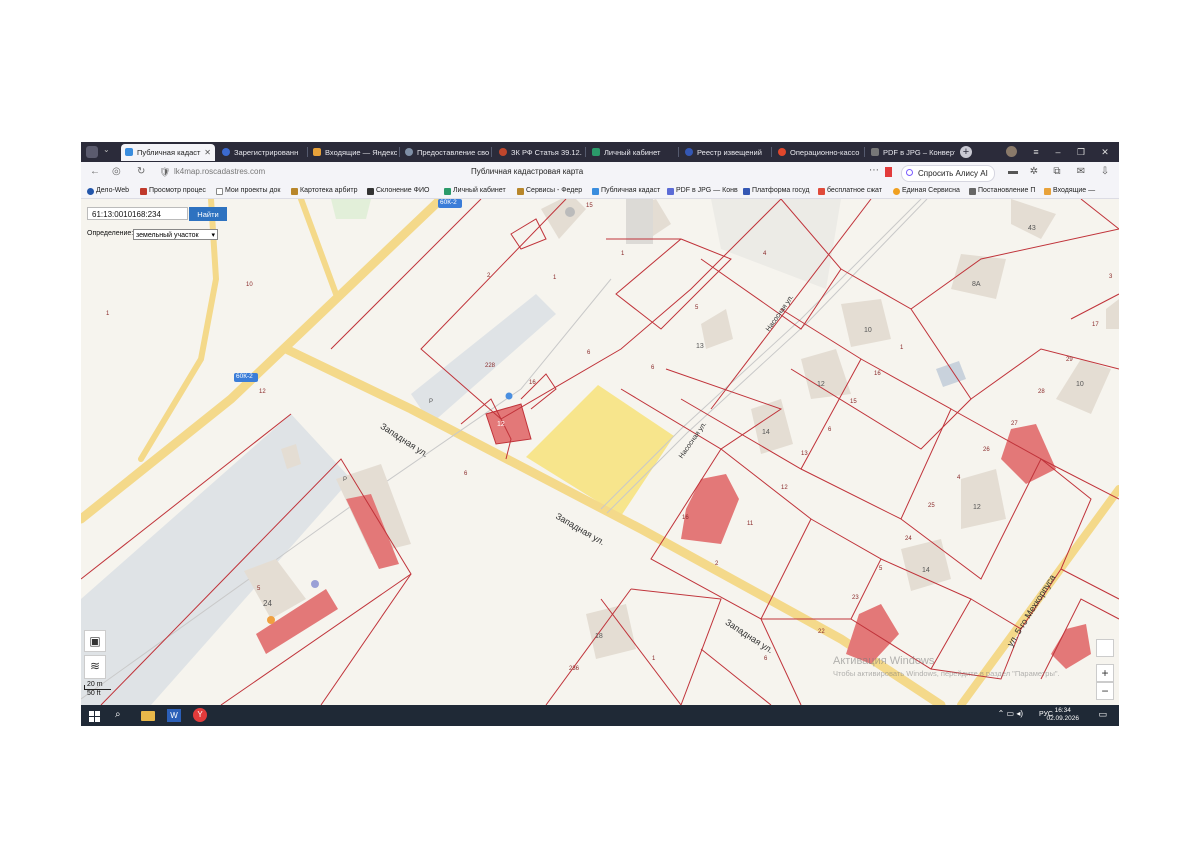  What do you see at coordinates (574, 669) in the screenshot?
I see `parcel-label: 236` at bounding box center [574, 669].